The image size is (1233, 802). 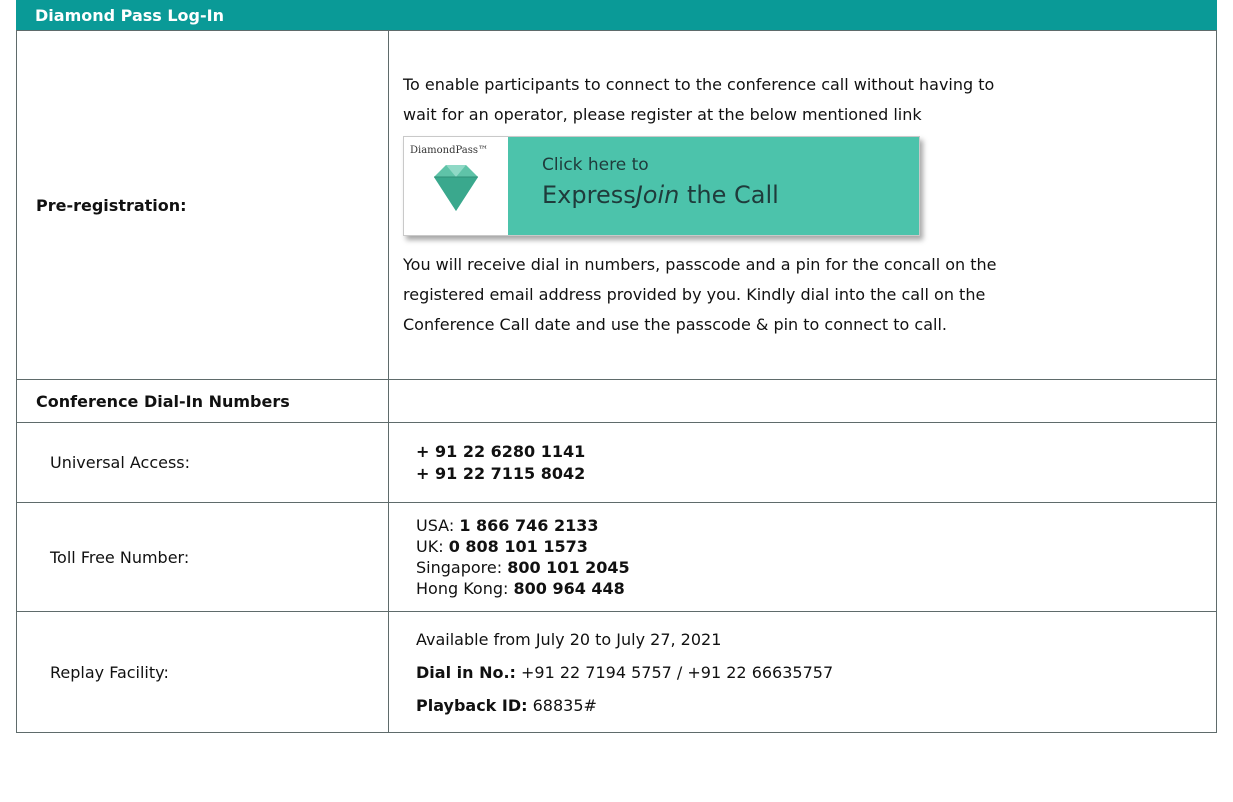 What do you see at coordinates (501, 473) in the screenshot?
I see `universal-number-2: + 91 22 7115 8042` at bounding box center [501, 473].